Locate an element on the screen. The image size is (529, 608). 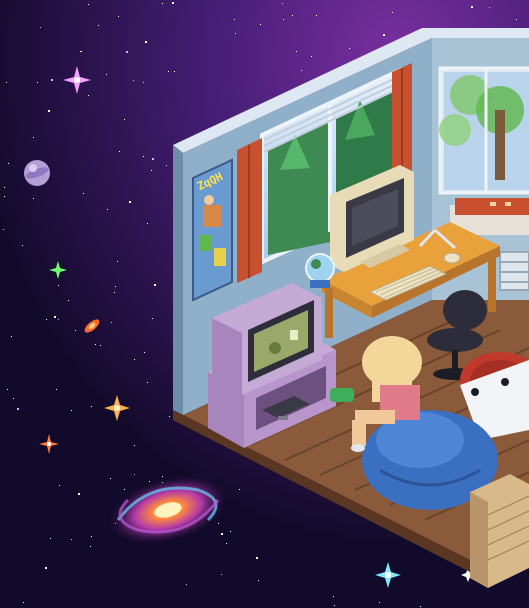
curtain-left is located at coordinates (249, 210).